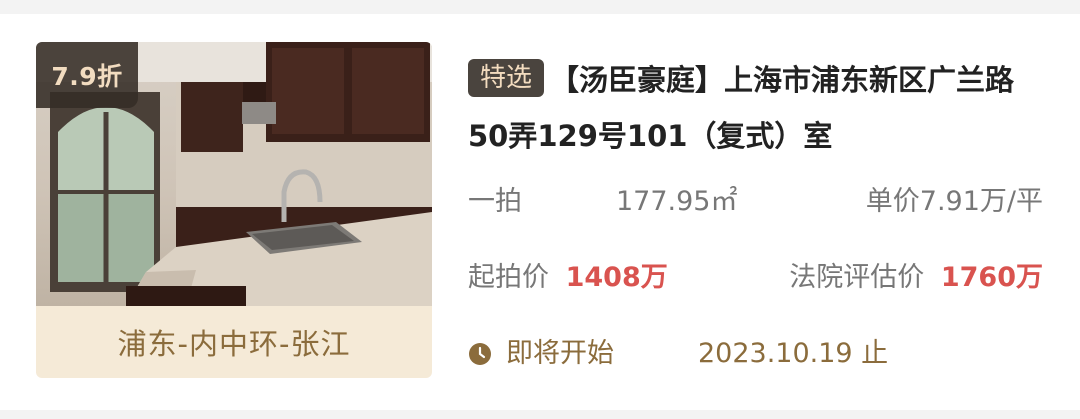 The width and height of the screenshot is (1080, 419). I want to click on start-price-value: 1408万, so click(616, 277).